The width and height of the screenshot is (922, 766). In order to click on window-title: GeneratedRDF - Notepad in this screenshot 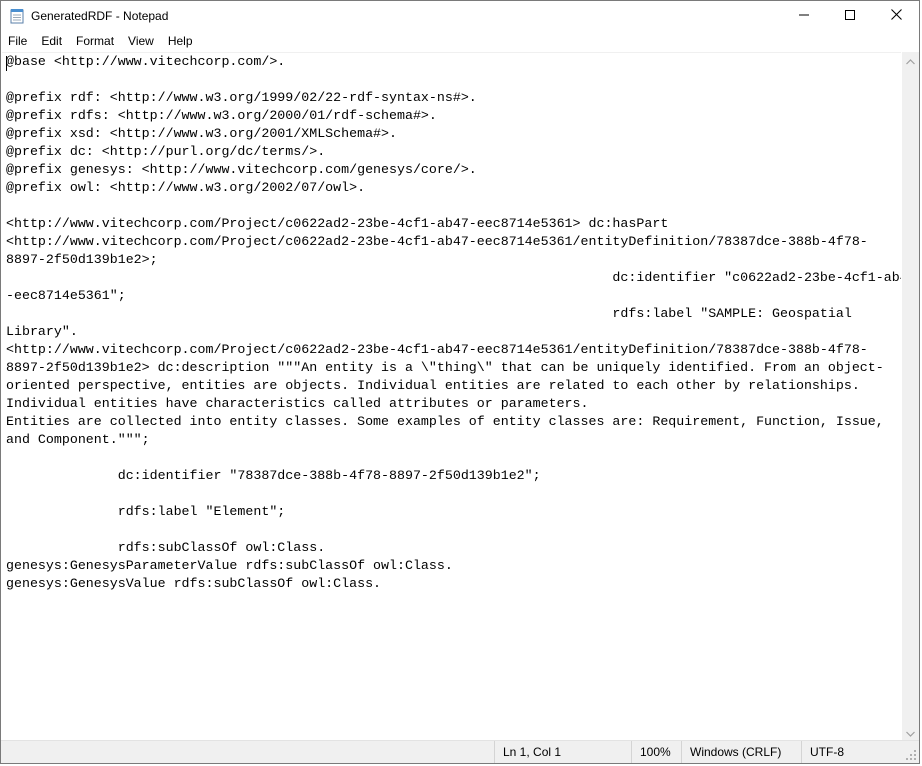, I will do `click(100, 16)`.